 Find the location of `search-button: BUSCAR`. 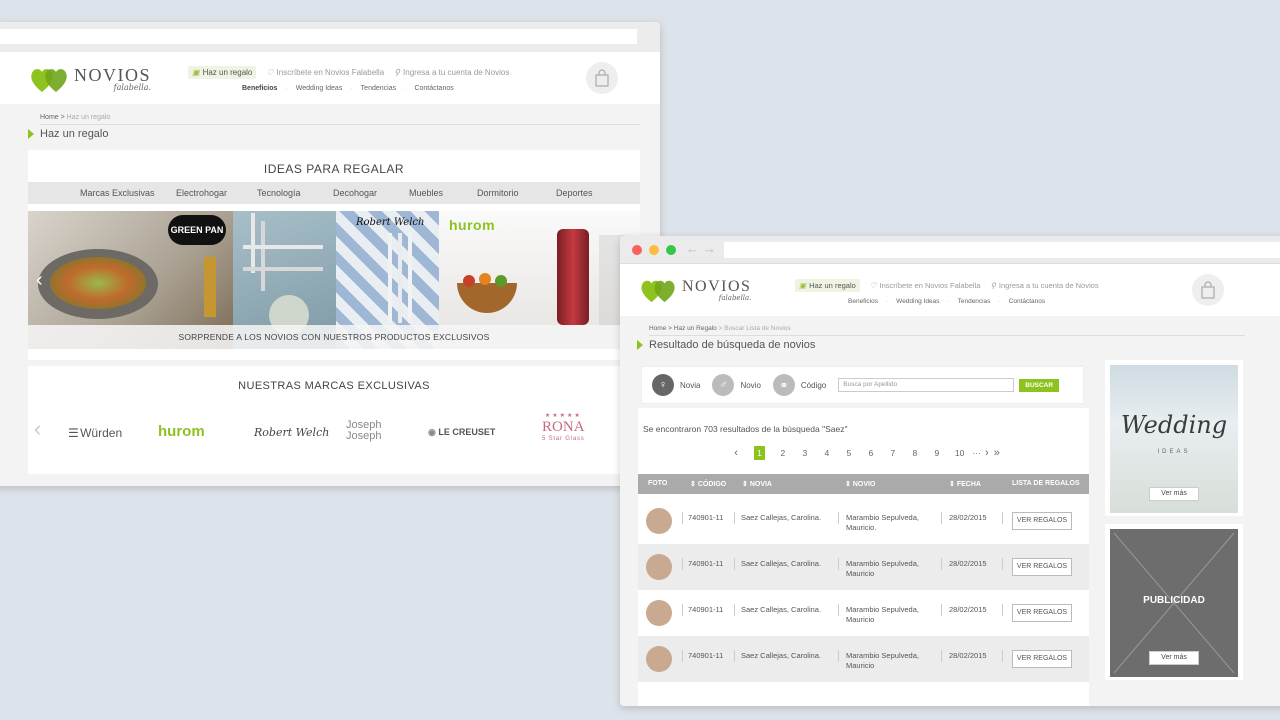

search-button: BUSCAR is located at coordinates (1039, 385).